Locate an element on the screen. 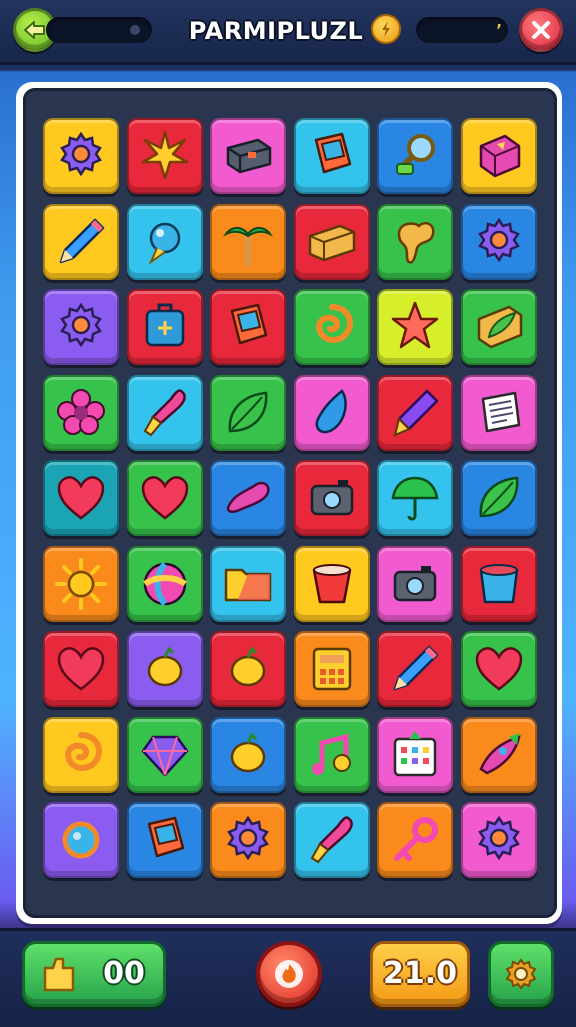 The image size is (576, 1027). brush-icon is located at coordinates (331, 840).